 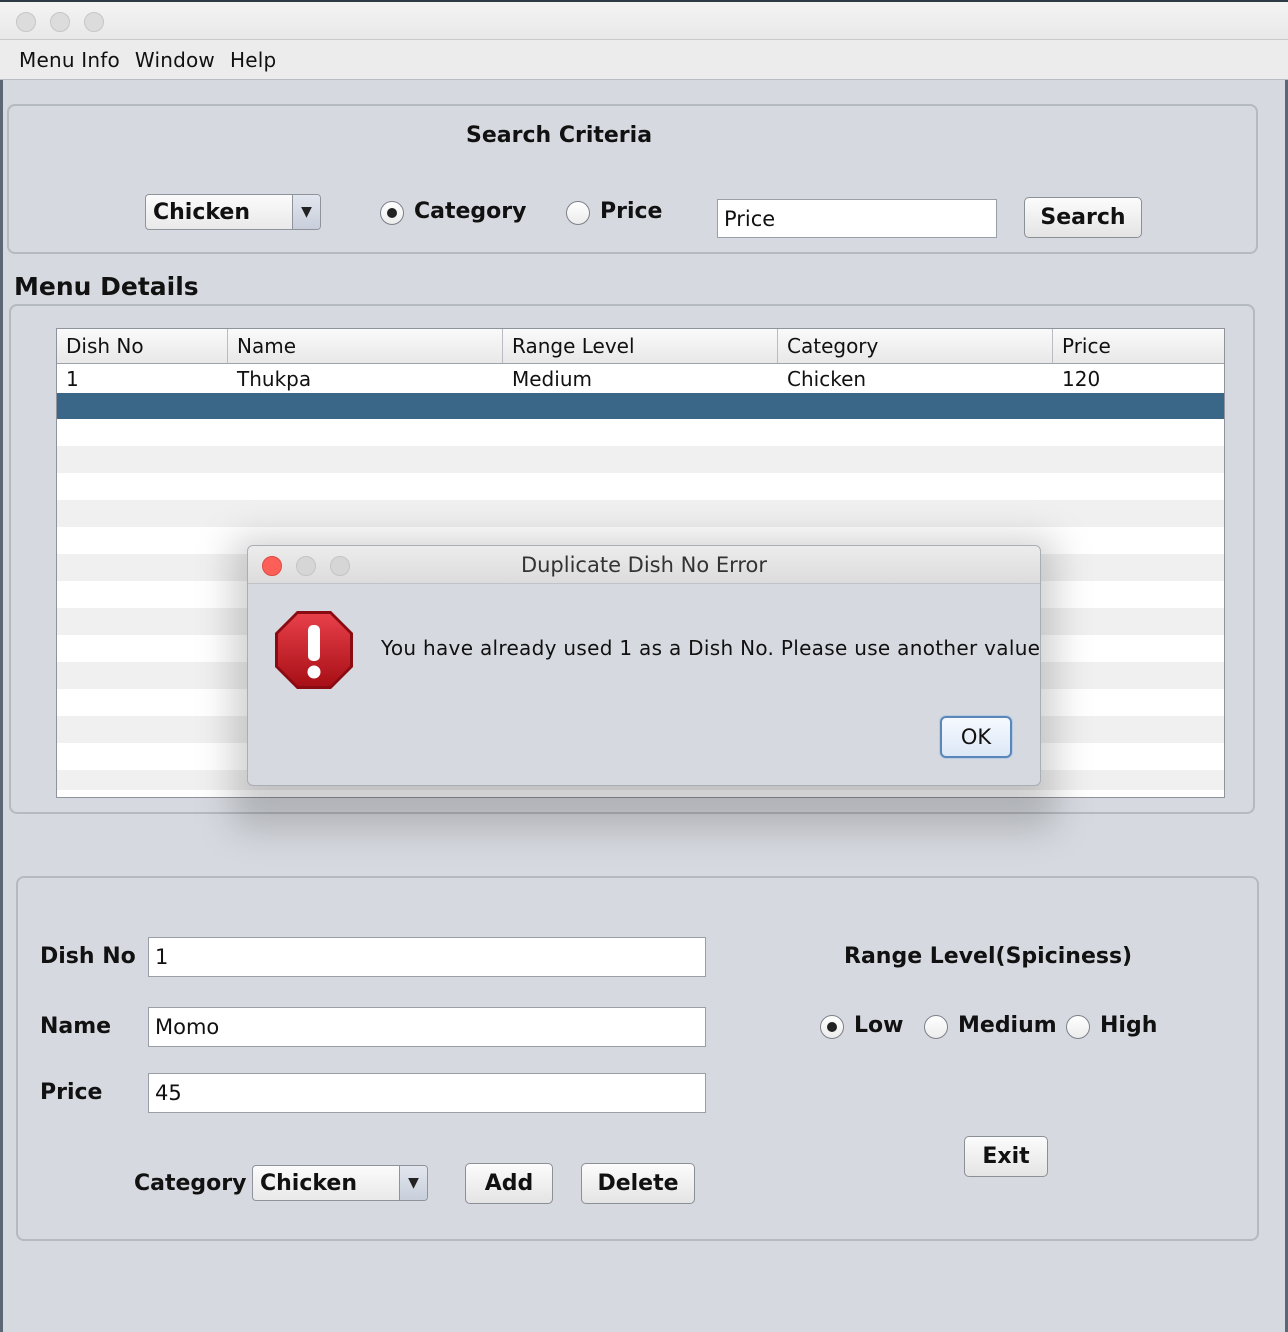 I want to click on dialog-minimize-button, so click(x=306, y=566).